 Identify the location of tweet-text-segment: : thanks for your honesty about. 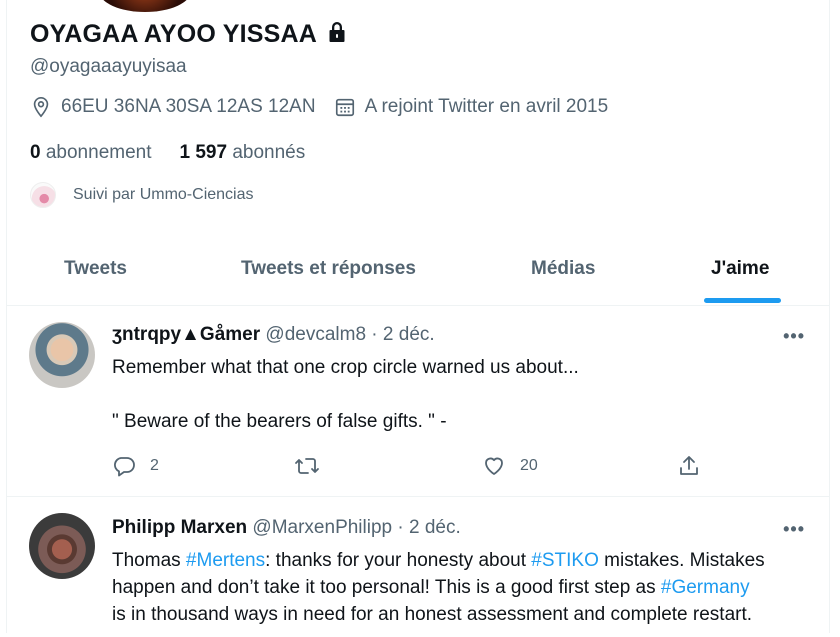
(398, 560).